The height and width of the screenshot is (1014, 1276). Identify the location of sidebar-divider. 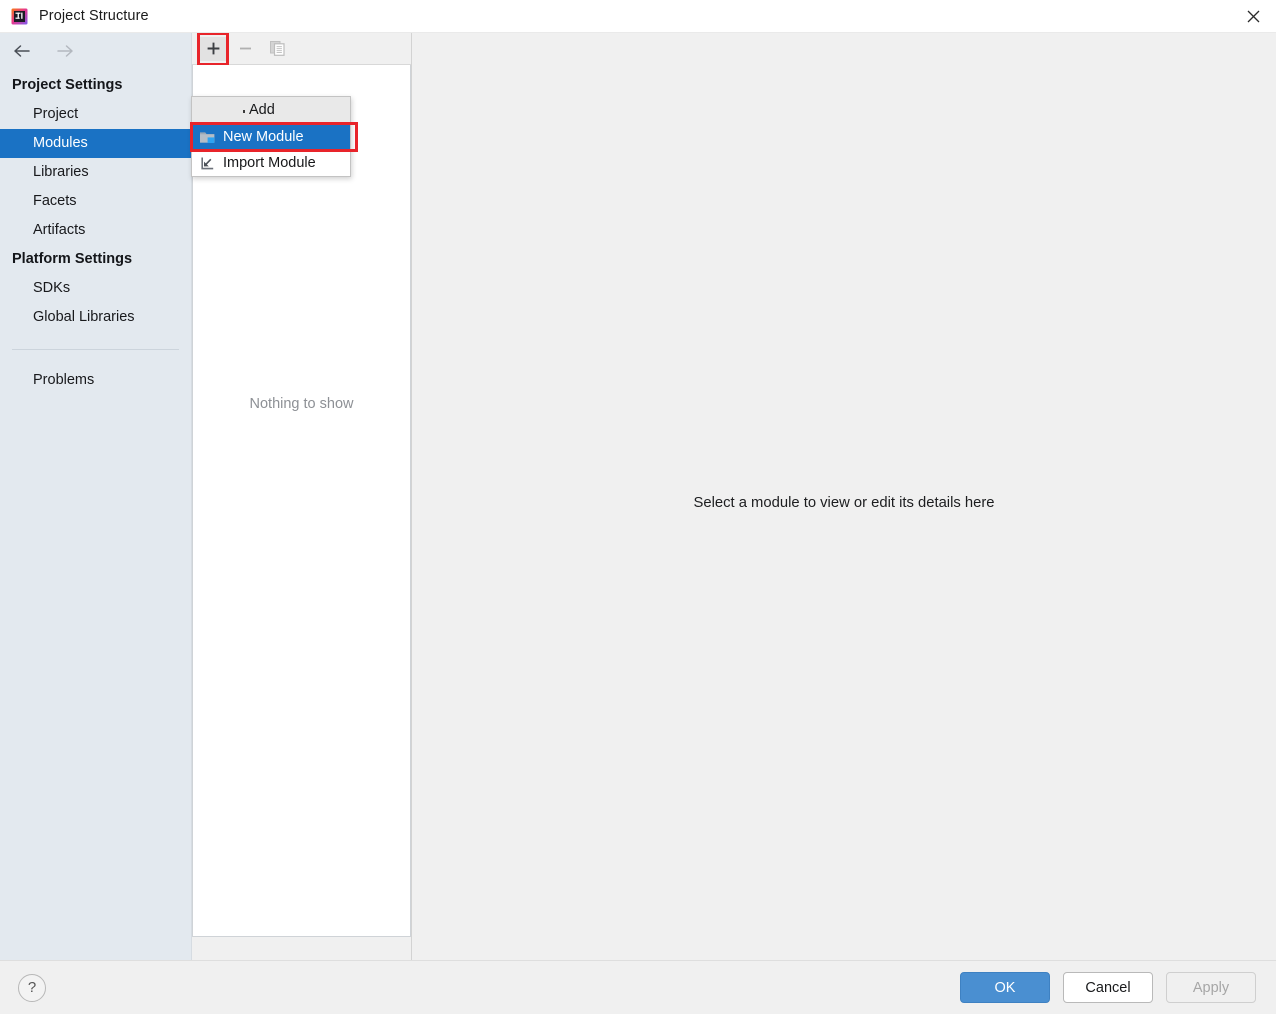
(95, 349).